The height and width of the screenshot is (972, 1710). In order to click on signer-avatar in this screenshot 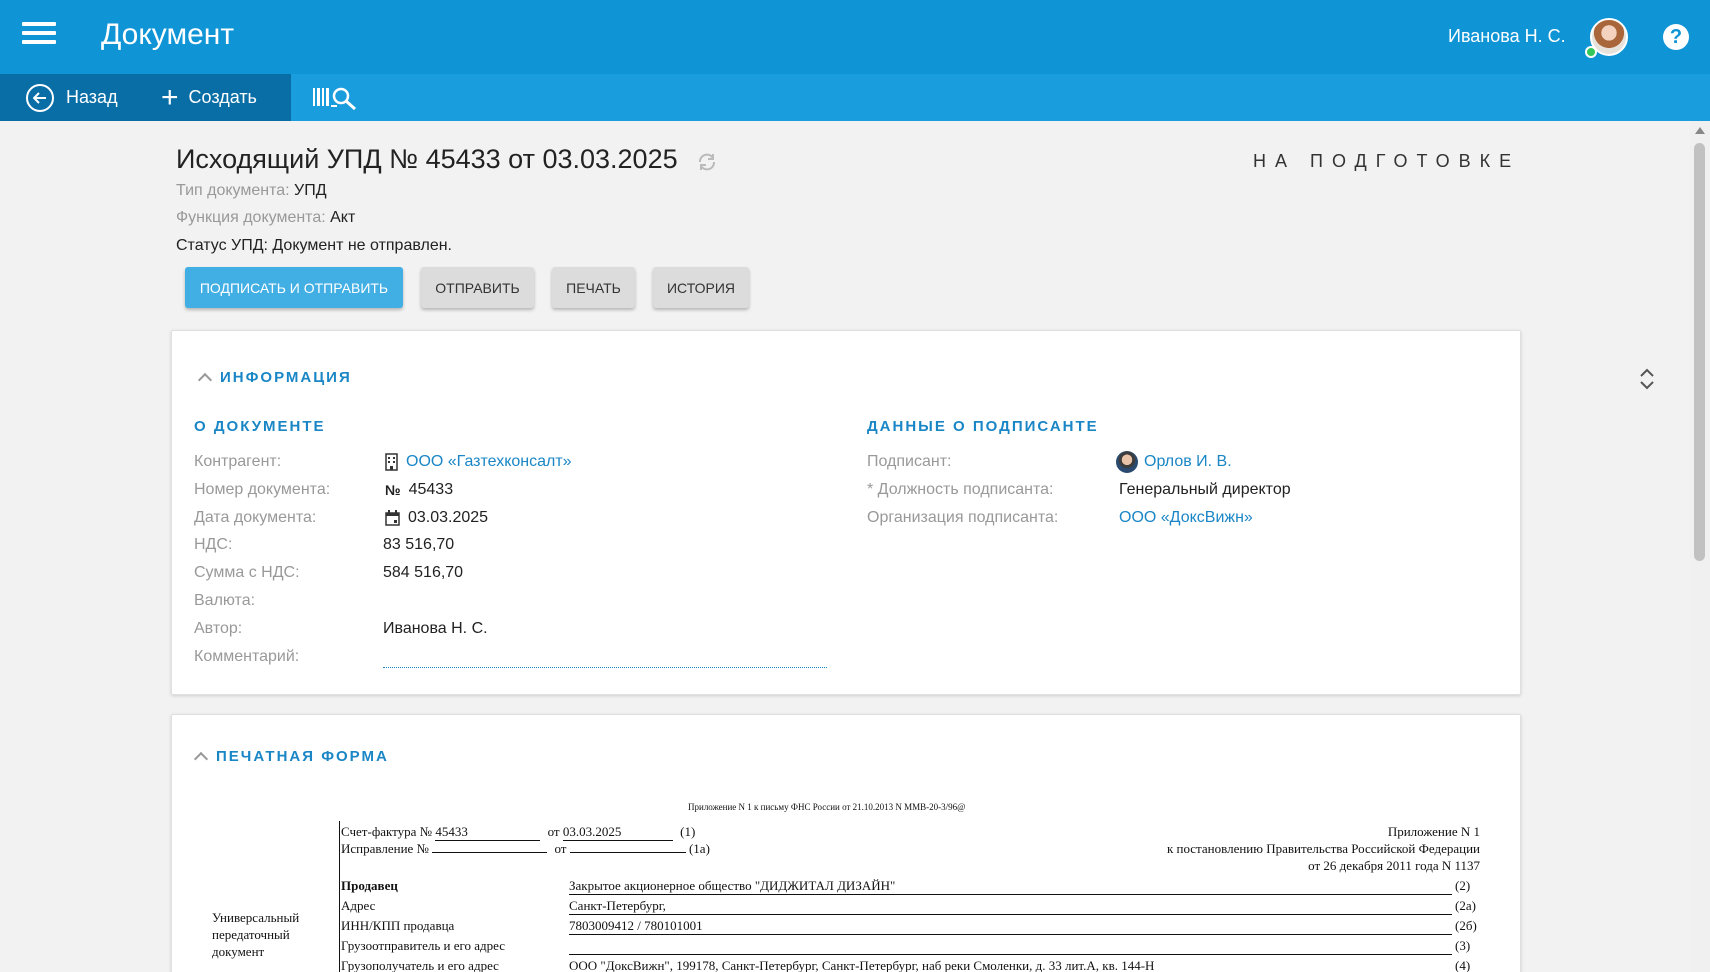, I will do `click(1127, 462)`.